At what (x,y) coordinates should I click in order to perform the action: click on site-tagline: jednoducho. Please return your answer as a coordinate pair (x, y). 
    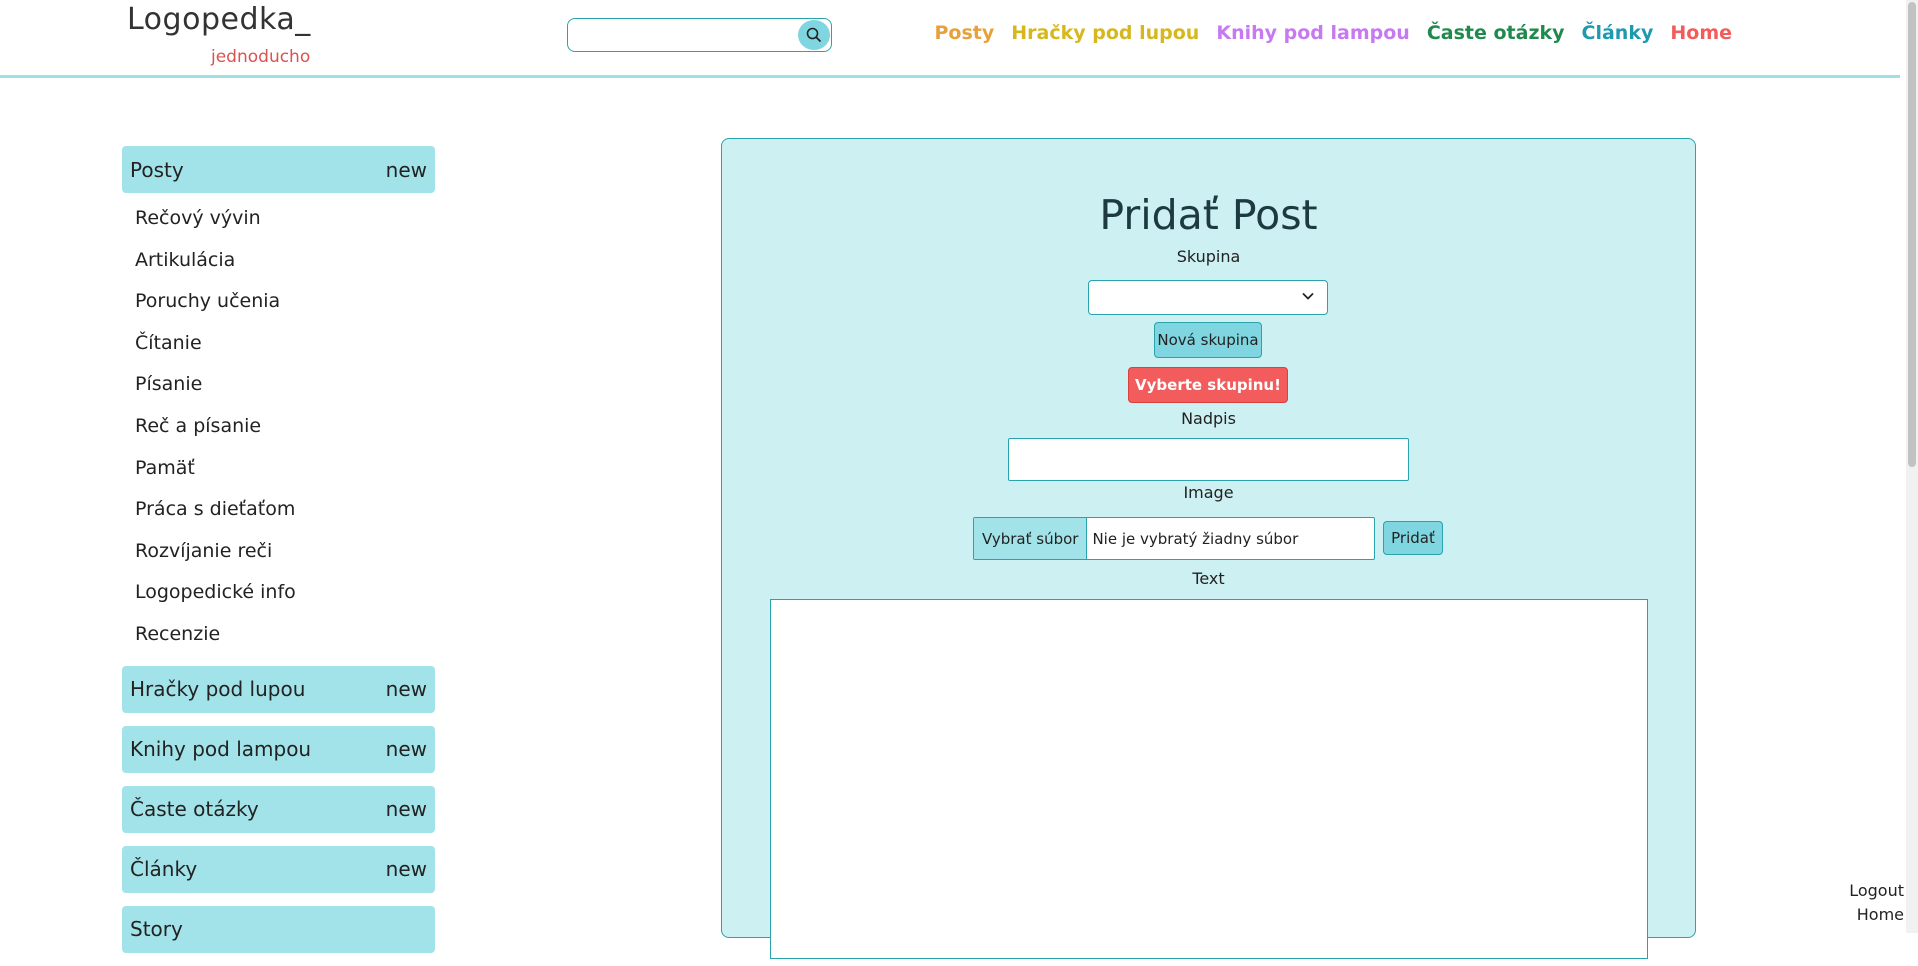
    Looking at the image, I should click on (261, 57).